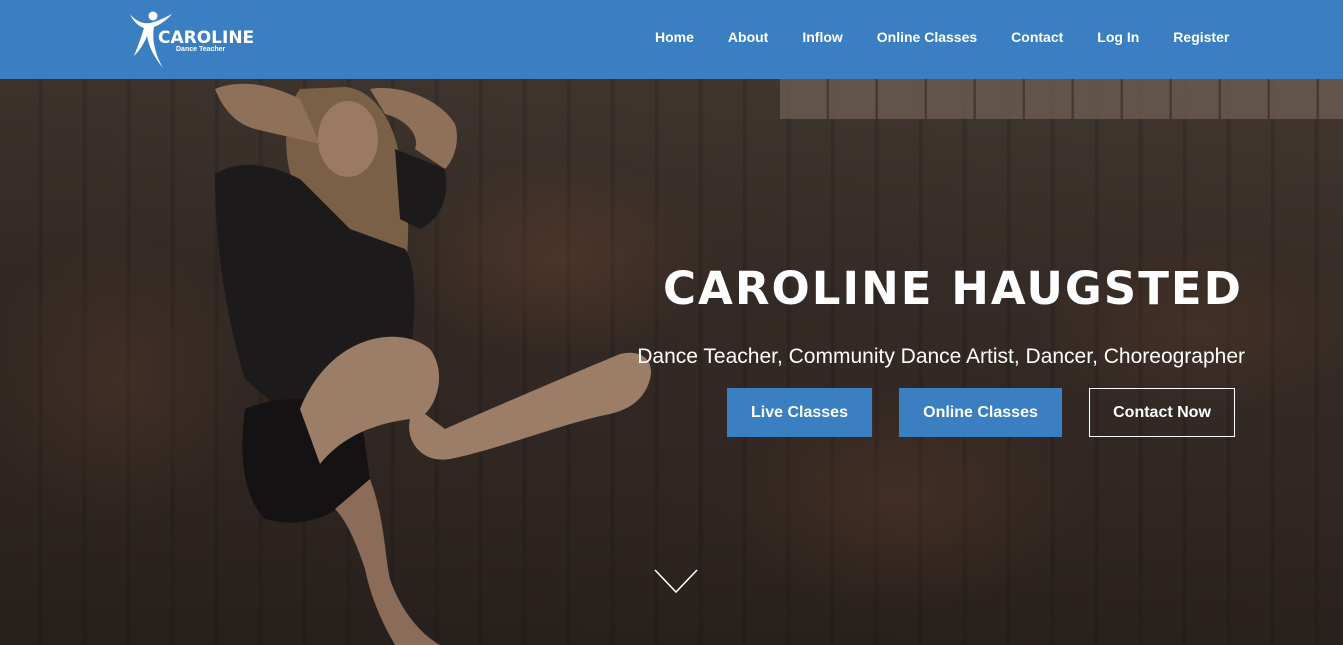 The image size is (1343, 645). I want to click on nav-inflow: Inflow, so click(822, 37).